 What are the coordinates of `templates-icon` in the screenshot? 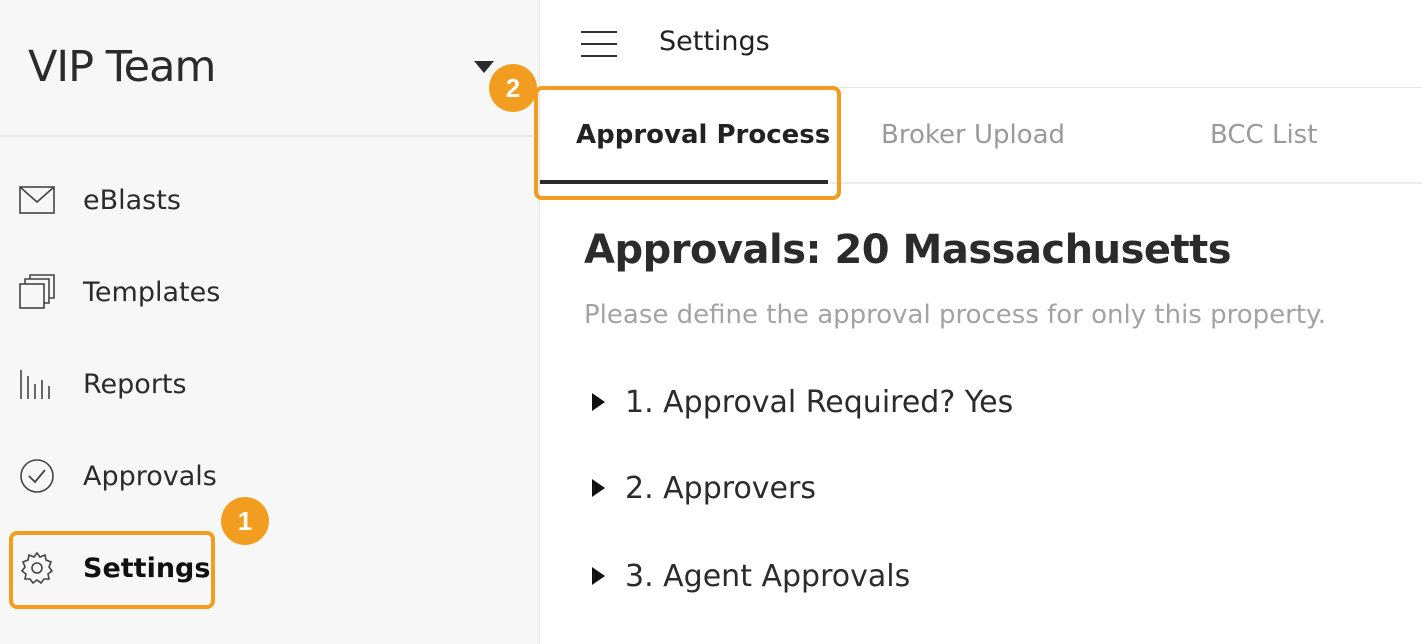 It's located at (37, 292).